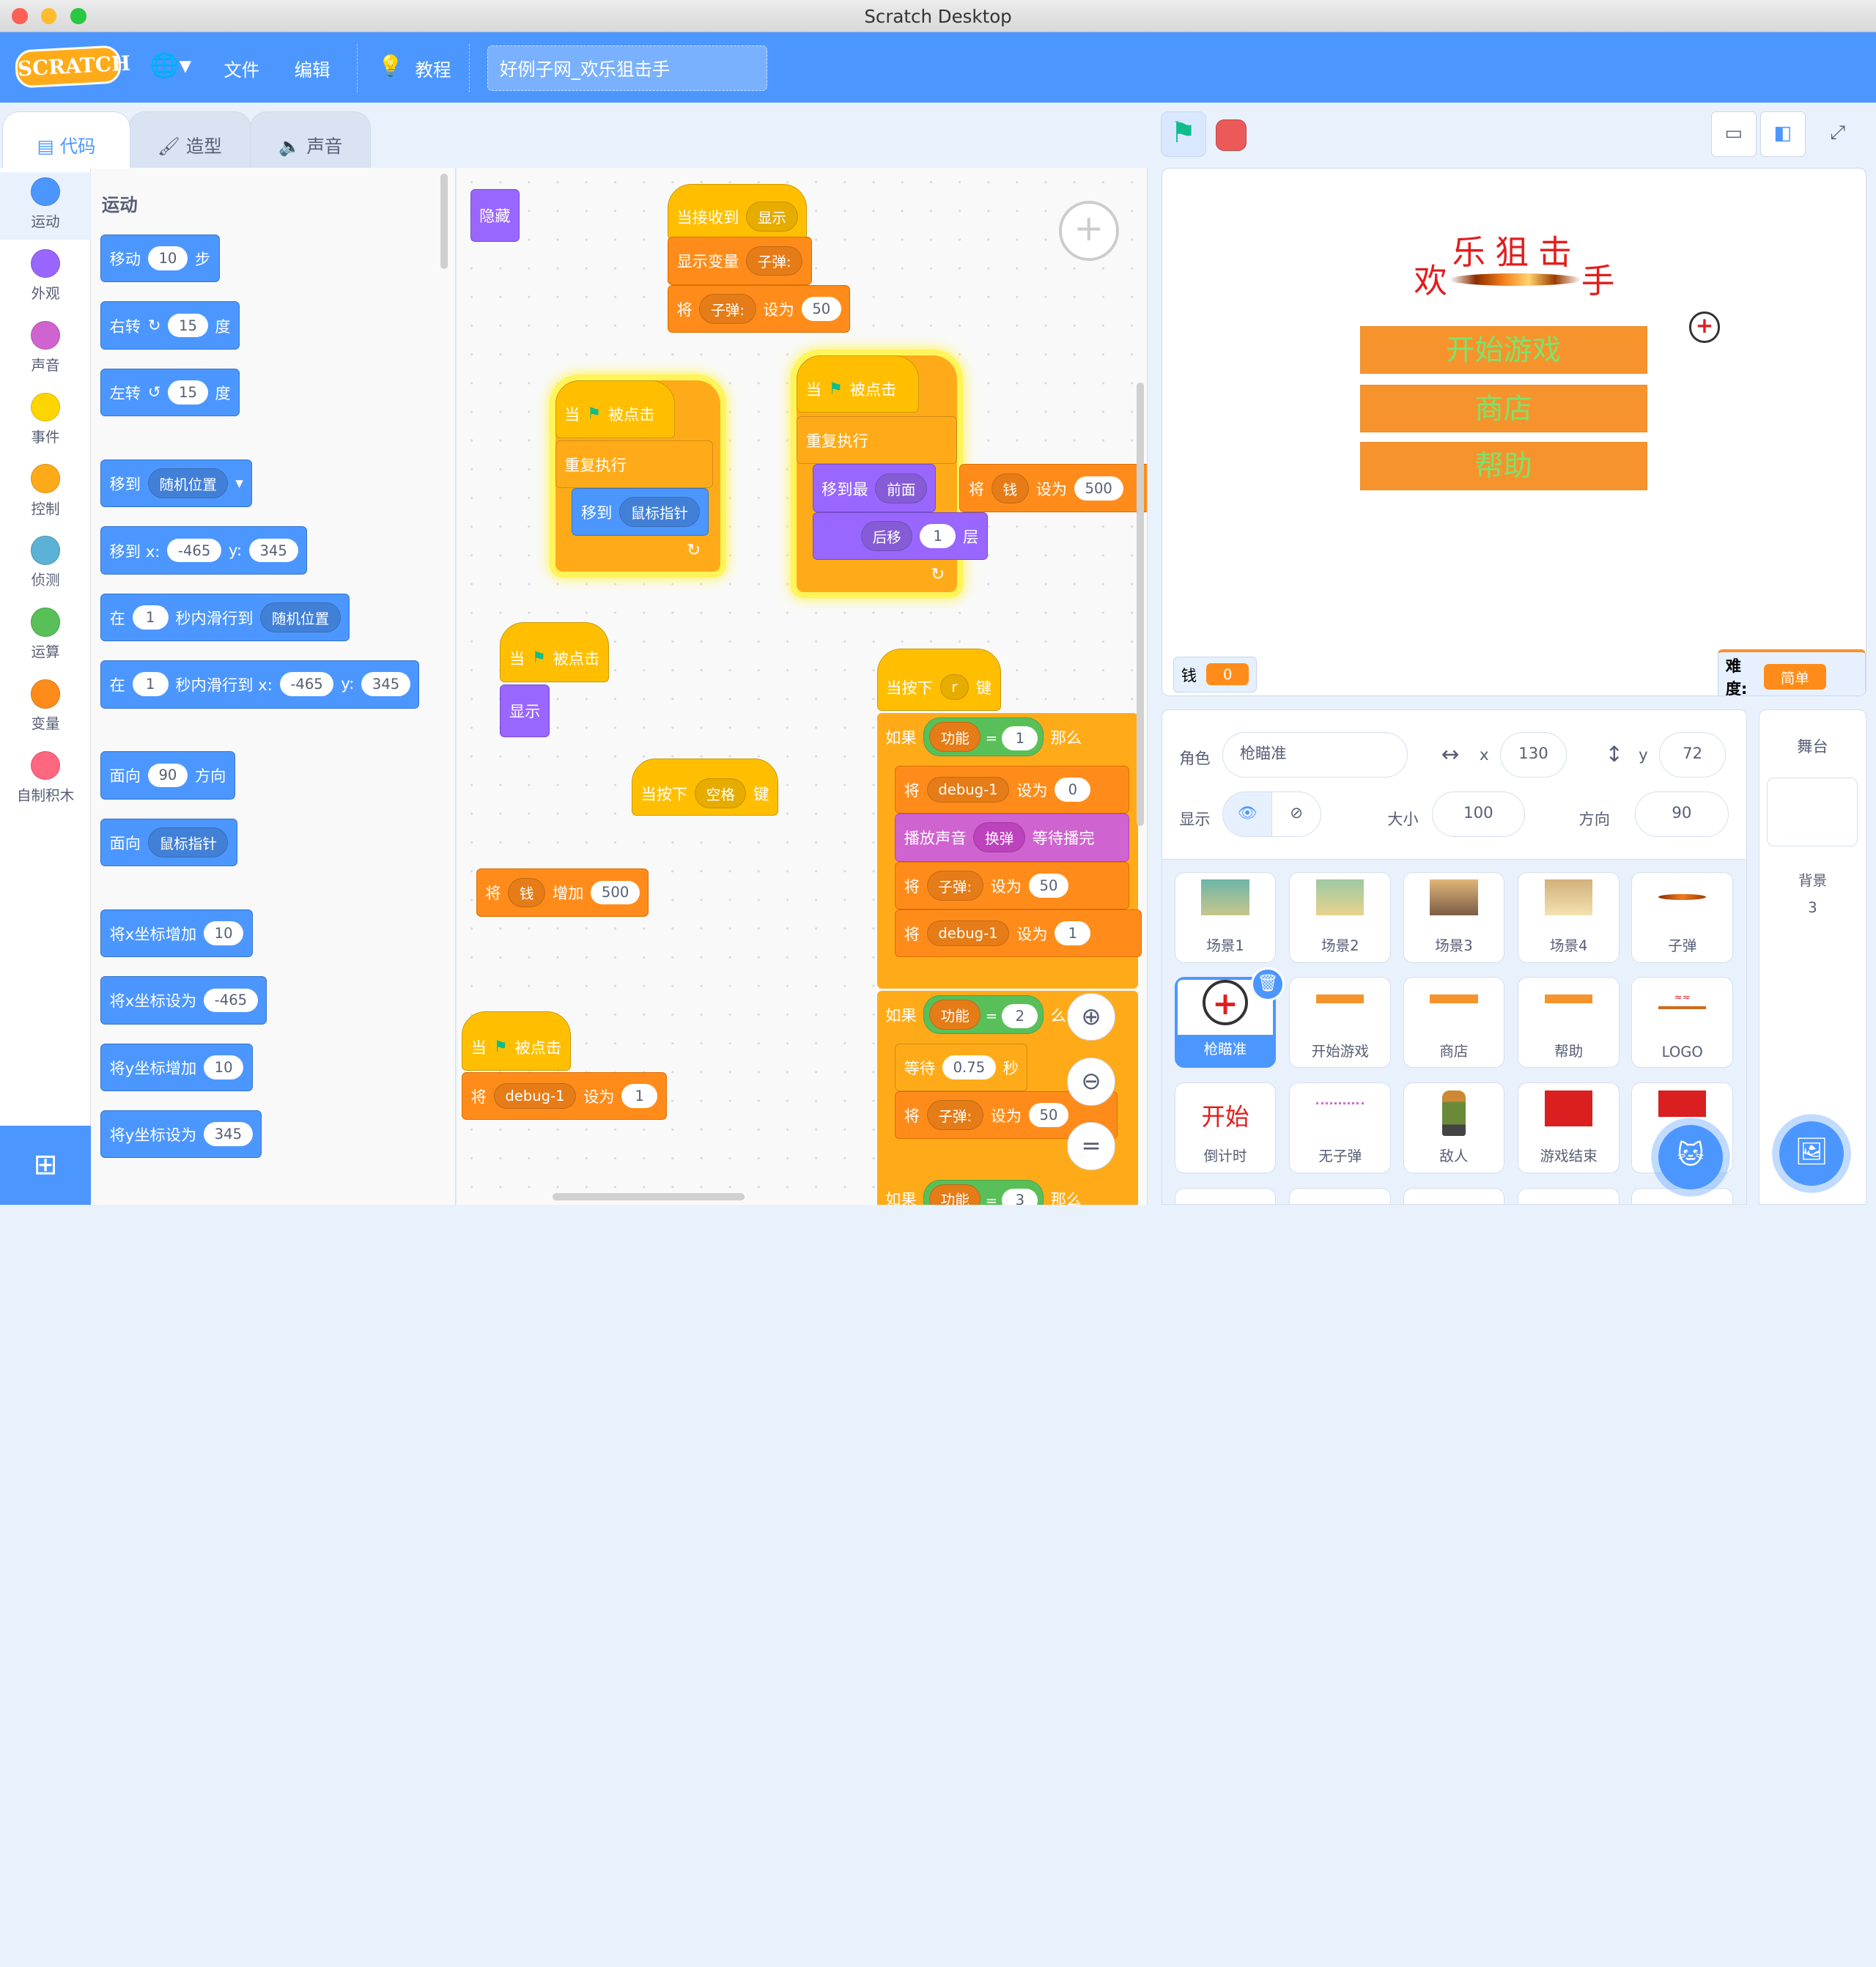 The height and width of the screenshot is (1967, 1876). I want to click on sprite-name-input: 枪瞄准, so click(1315, 754).